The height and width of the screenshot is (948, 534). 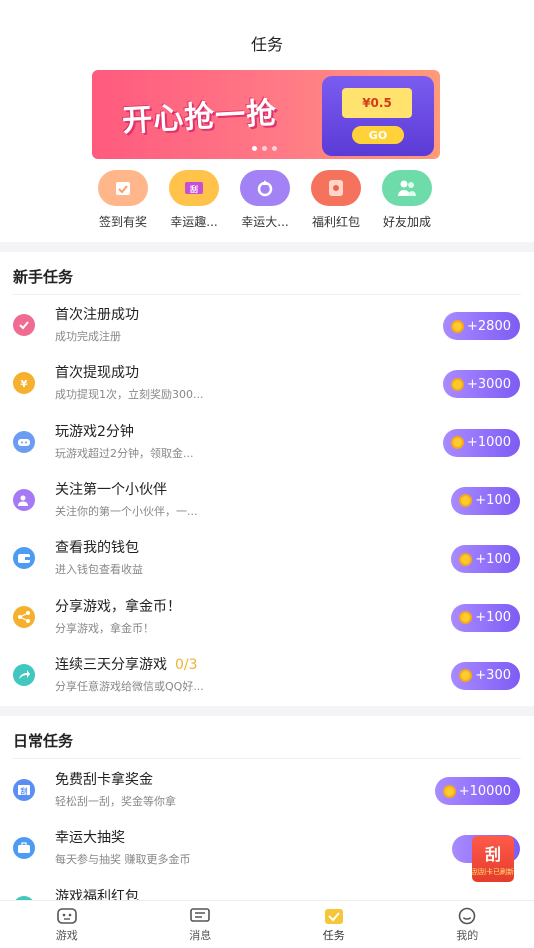 I want to click on task-check-icon, so click(x=334, y=916).